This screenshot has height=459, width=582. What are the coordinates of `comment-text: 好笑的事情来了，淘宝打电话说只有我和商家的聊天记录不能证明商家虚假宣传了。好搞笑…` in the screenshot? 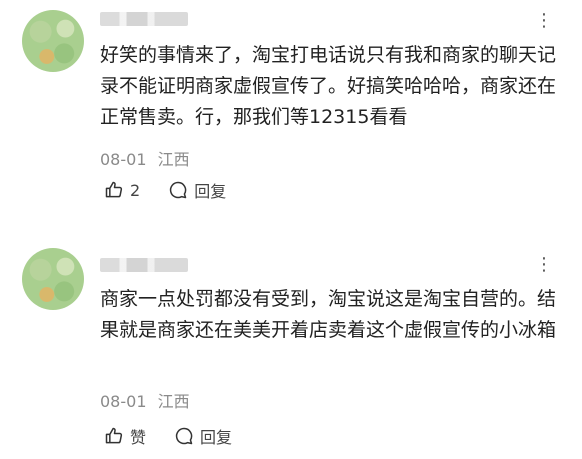 It's located at (328, 86).